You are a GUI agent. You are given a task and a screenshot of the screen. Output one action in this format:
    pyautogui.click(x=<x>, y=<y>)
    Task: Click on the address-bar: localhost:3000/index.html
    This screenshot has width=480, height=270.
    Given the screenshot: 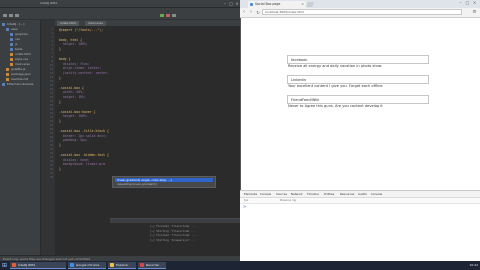 What is the action you would take?
    pyautogui.click(x=362, y=12)
    